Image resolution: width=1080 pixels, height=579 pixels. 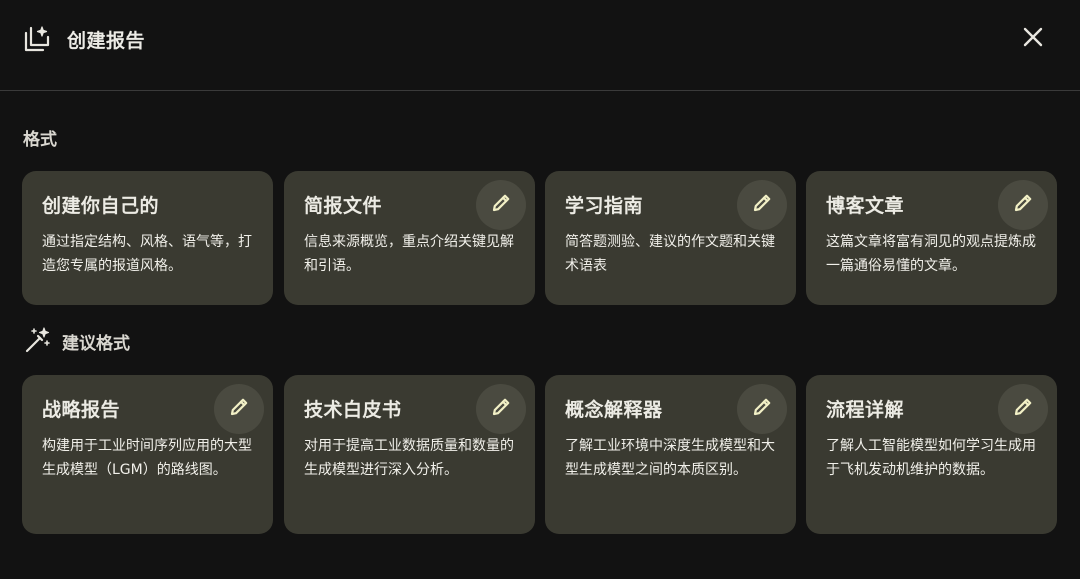 I want to click on card-title: 博客文章, so click(x=865, y=206).